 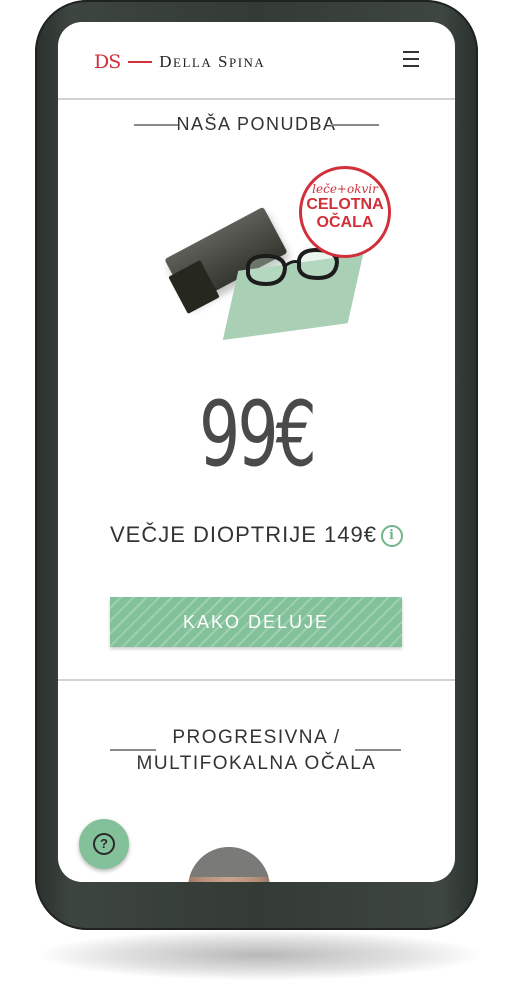 I want to click on phone-shadow, so click(x=260, y=955).